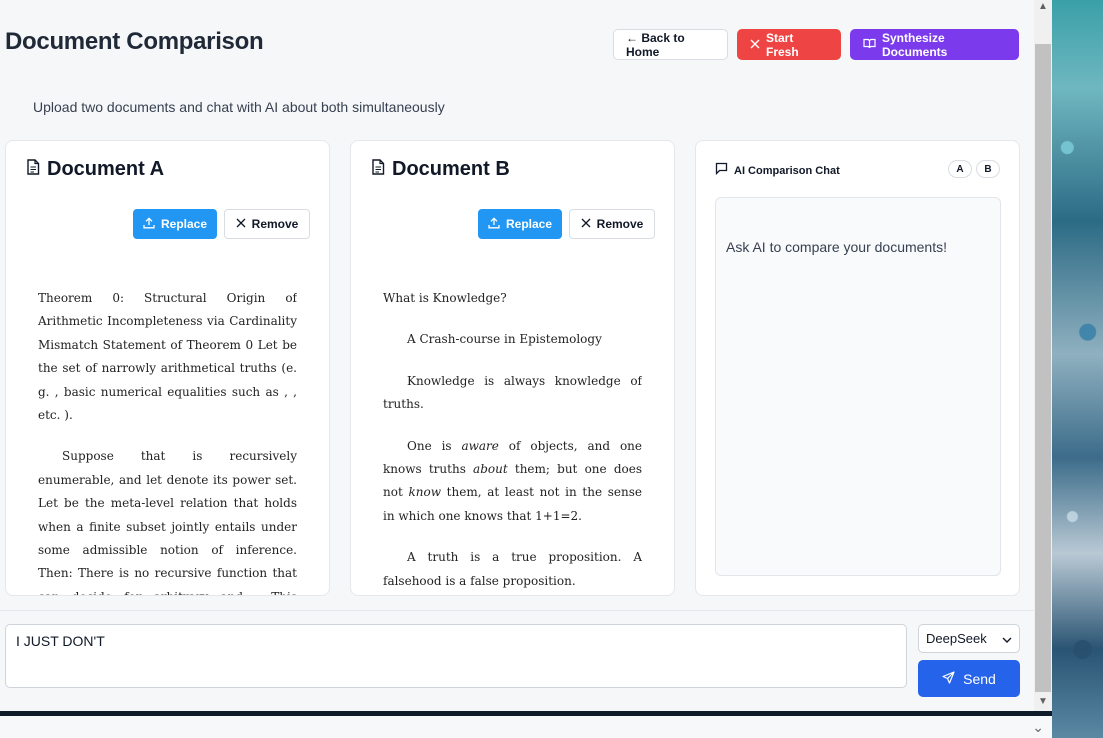 This screenshot has width=1103, height=738. Describe the element at coordinates (1038, 727) in the screenshot. I see `chevron-down-icon: ⌄` at that location.